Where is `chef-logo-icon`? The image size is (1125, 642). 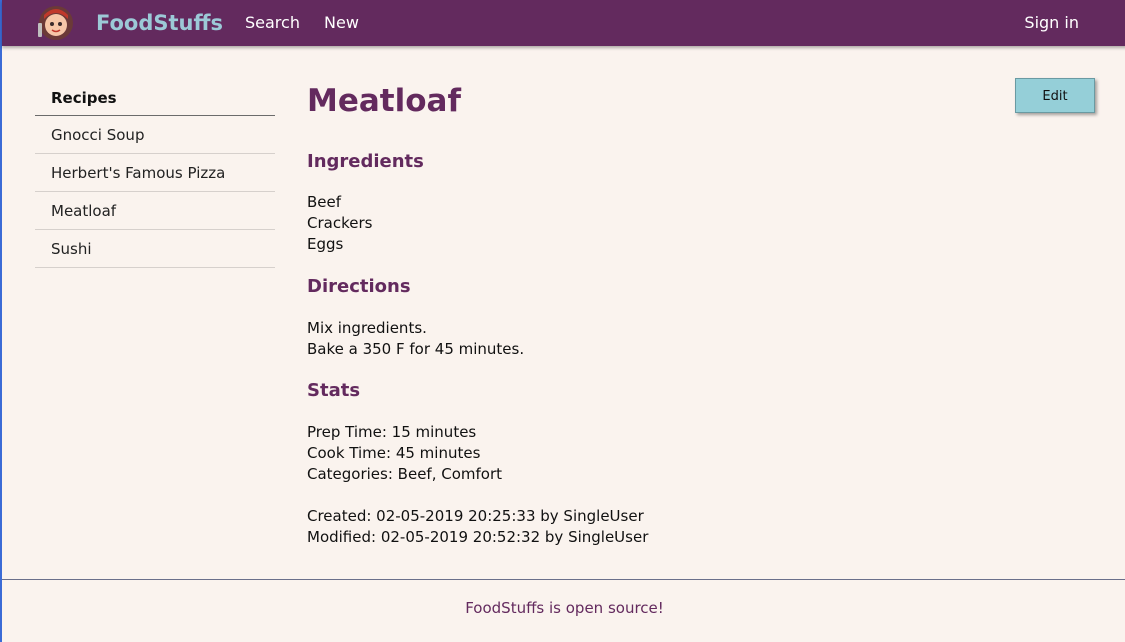
chef-logo-icon is located at coordinates (56, 23).